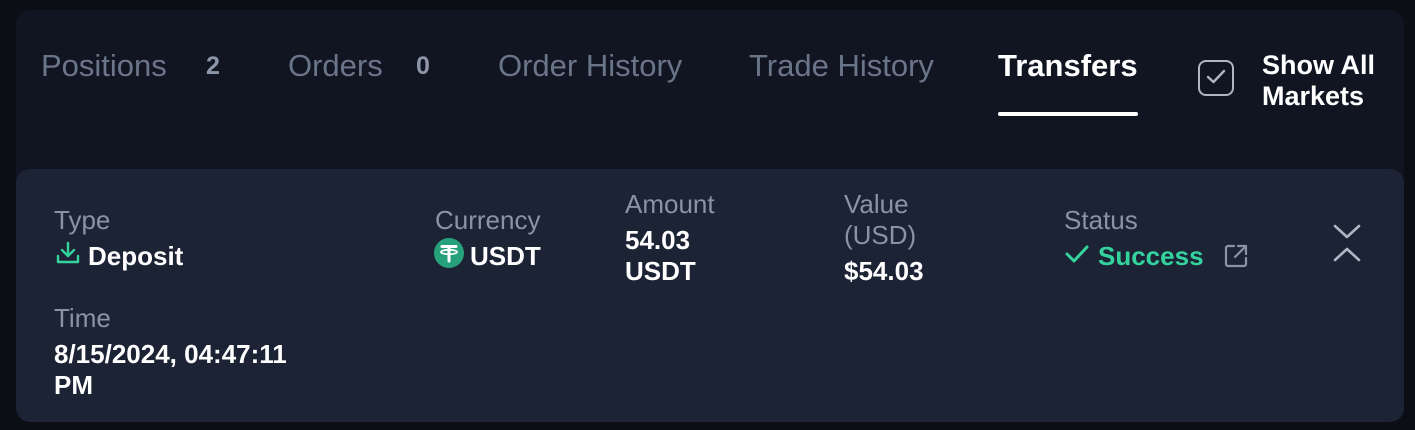 The image size is (1415, 430). Describe the element at coordinates (82, 318) in the screenshot. I see `time-label: Time` at that location.